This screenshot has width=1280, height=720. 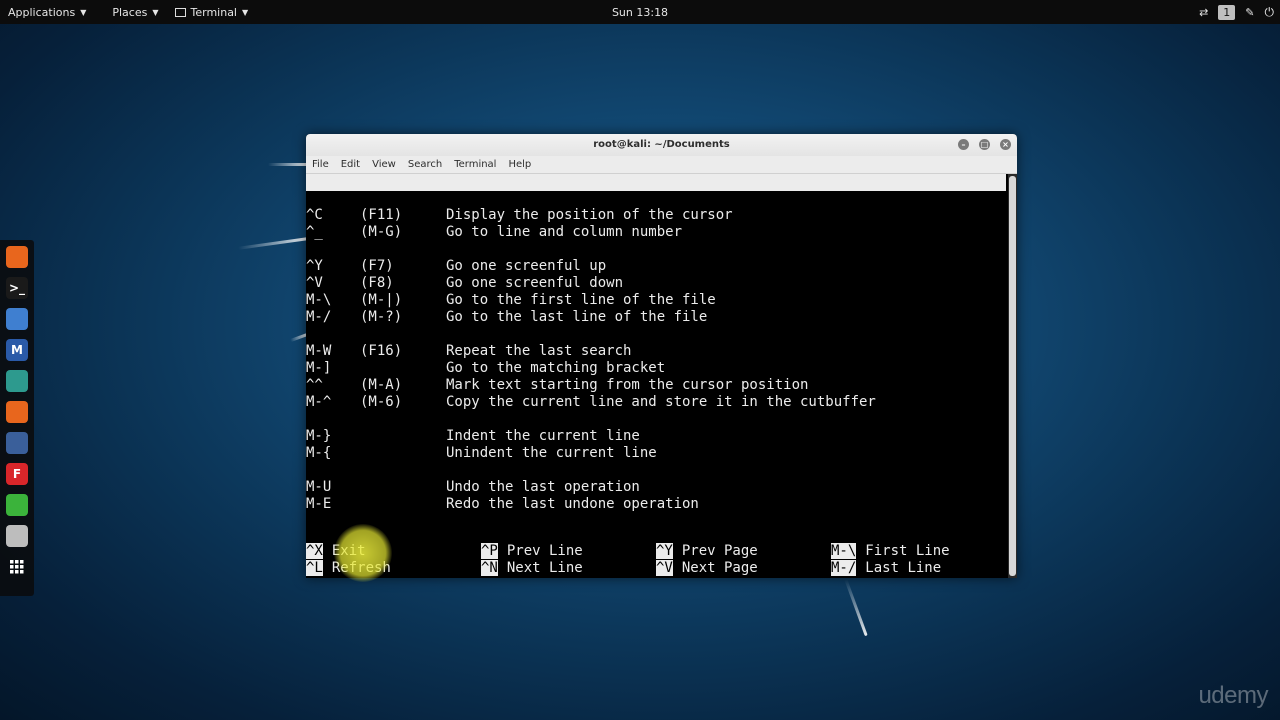 What do you see at coordinates (17, 567) in the screenshot?
I see `show-apps-icon` at bounding box center [17, 567].